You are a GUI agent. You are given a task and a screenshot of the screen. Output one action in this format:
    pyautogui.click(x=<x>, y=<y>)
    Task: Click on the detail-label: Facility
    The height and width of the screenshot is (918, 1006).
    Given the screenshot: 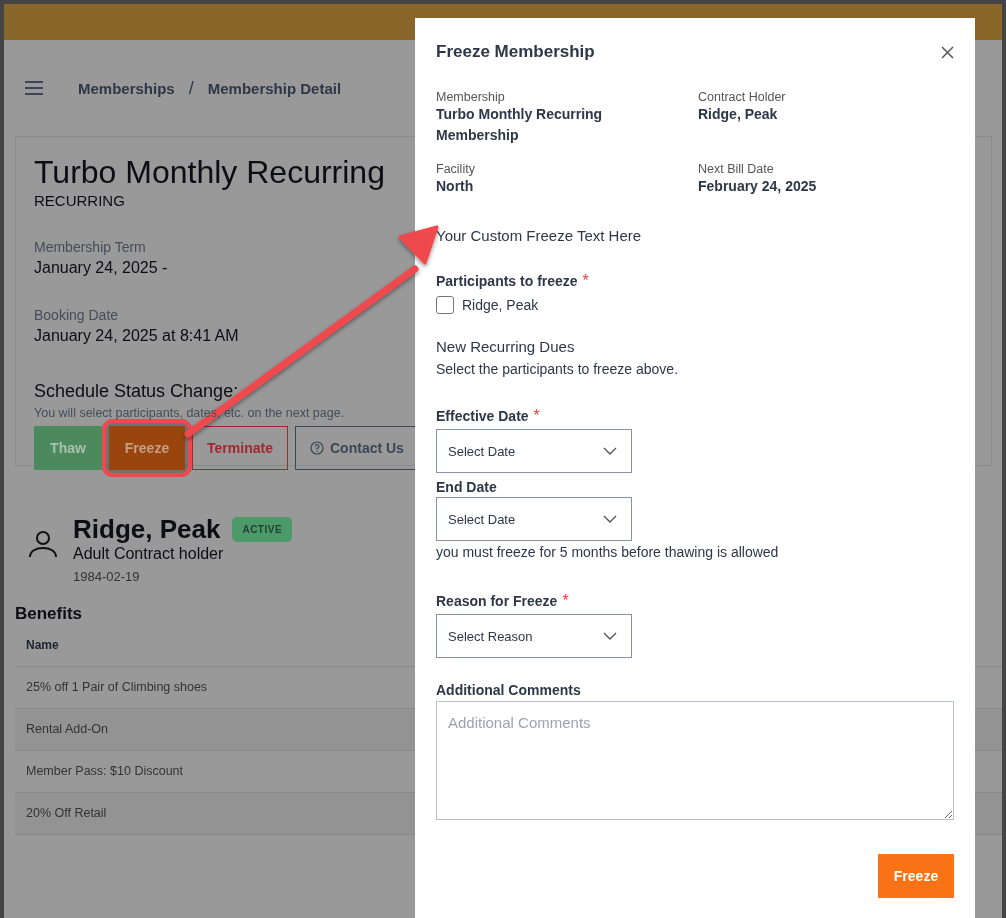 What is the action you would take?
    pyautogui.click(x=456, y=169)
    